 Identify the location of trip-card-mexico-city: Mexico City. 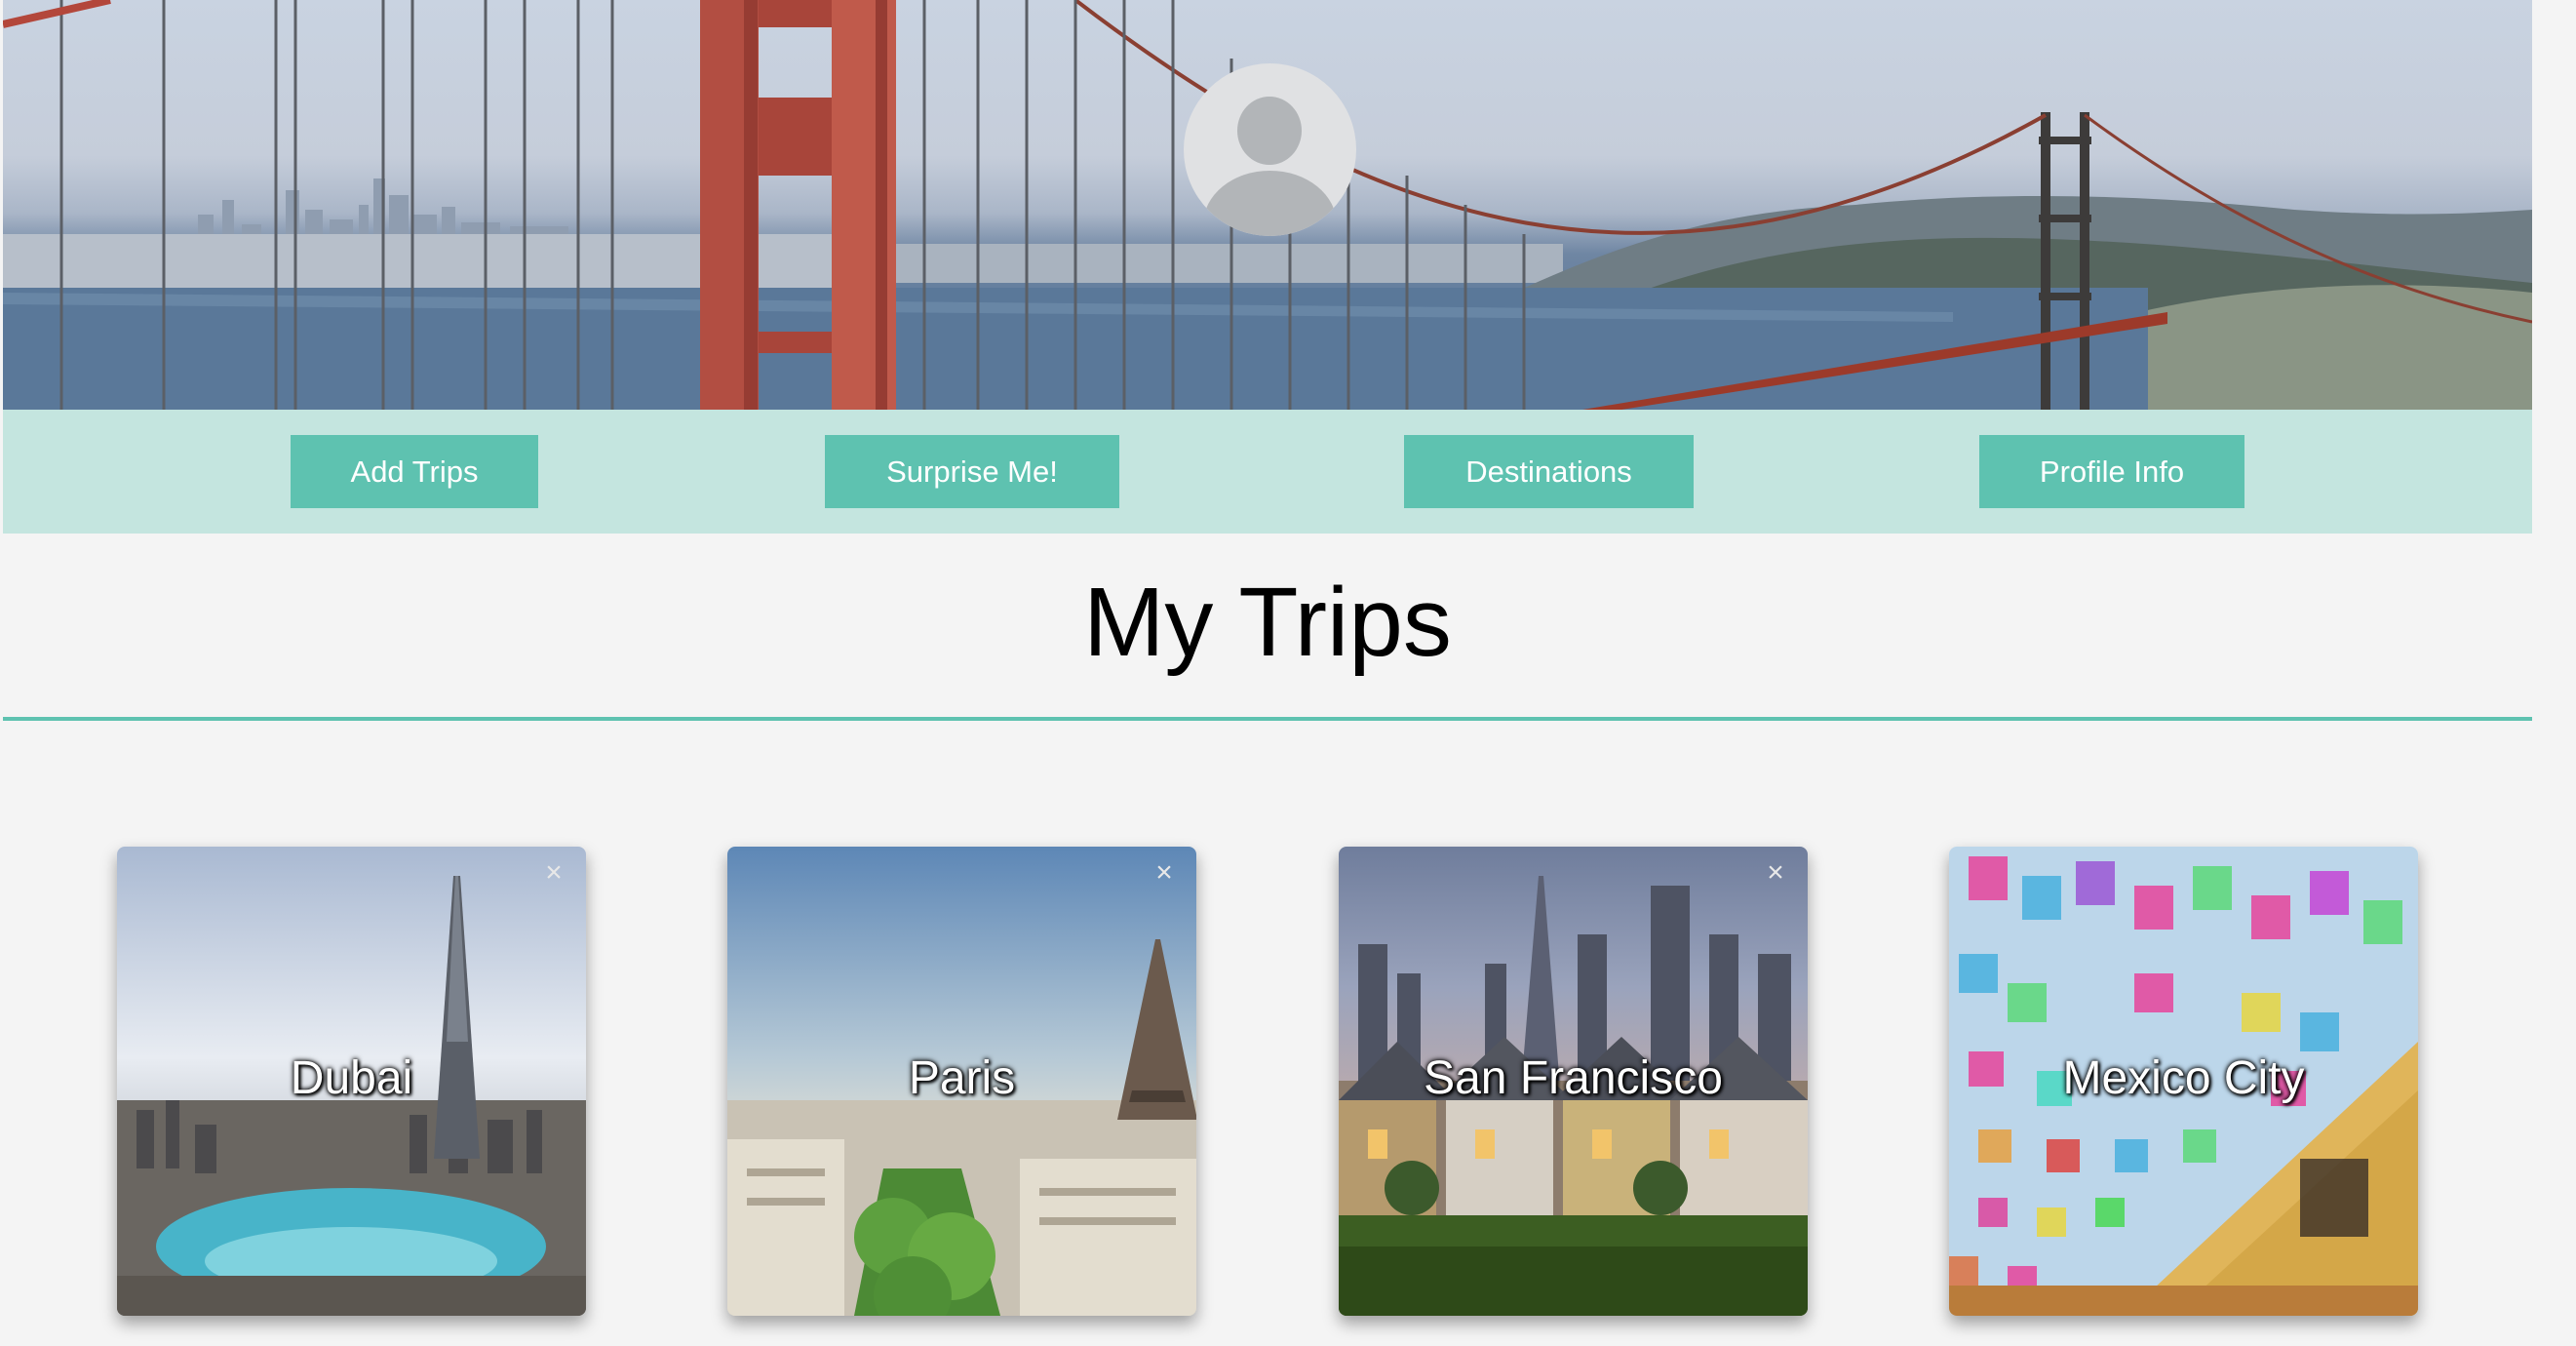
(2183, 1081).